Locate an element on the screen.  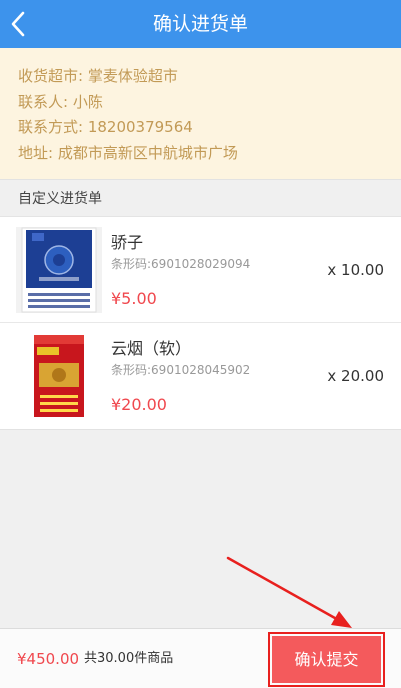
shop-address: 地址: 成都市高新区中航城市广场 is located at coordinates (128, 152).